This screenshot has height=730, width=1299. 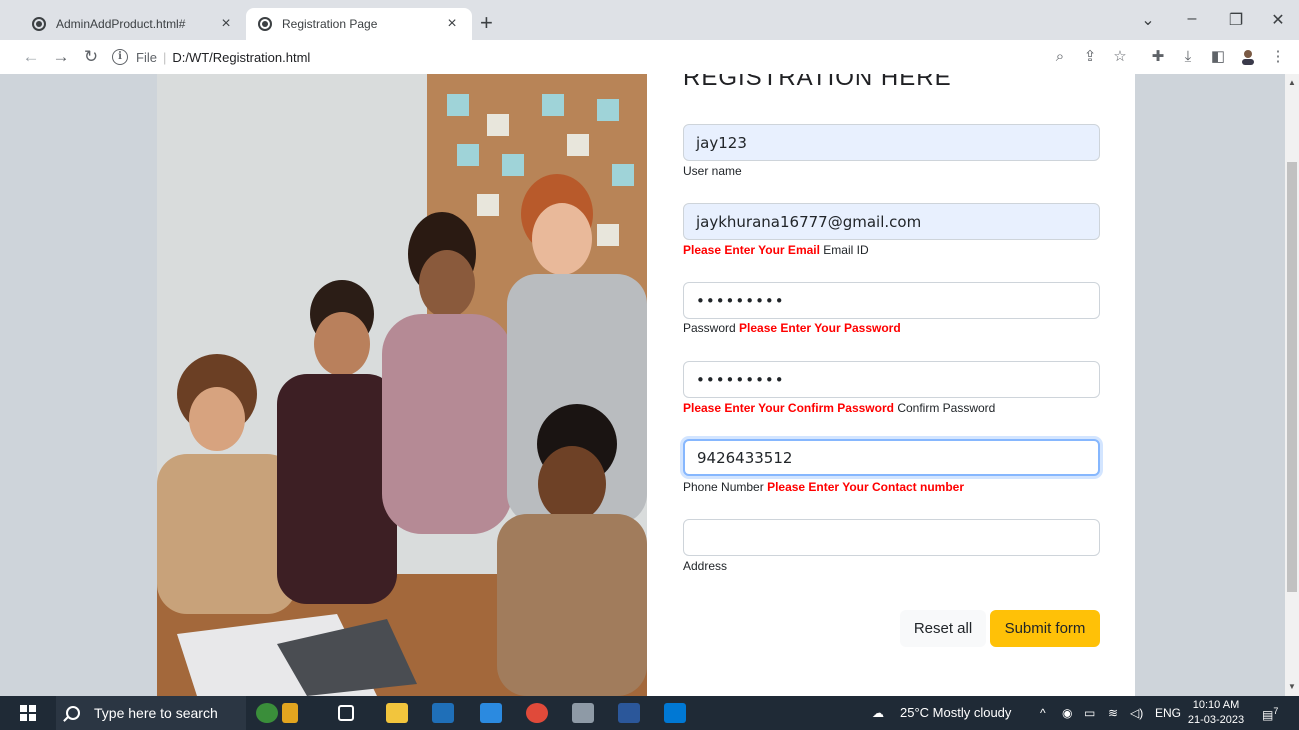 What do you see at coordinates (1236, 20) in the screenshot?
I see `restore-icon: ❐` at bounding box center [1236, 20].